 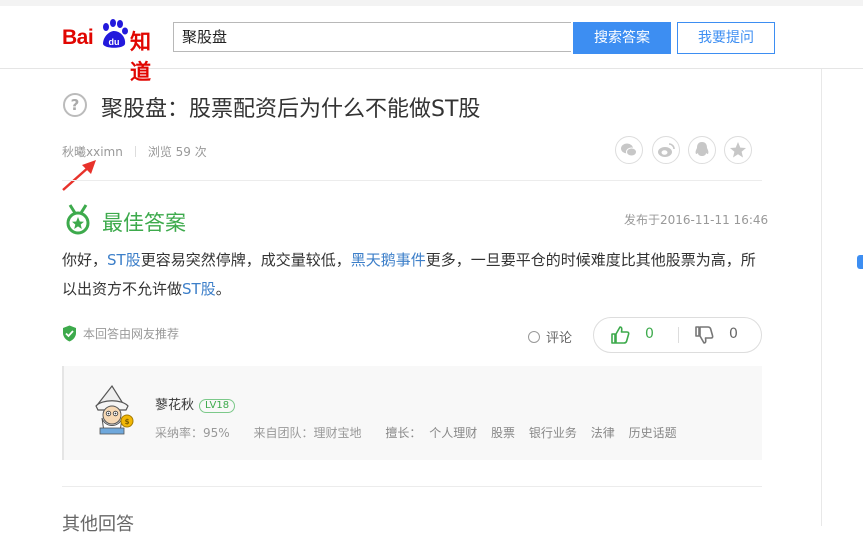 I want to click on thumbs-down-icon, so click(x=704, y=335).